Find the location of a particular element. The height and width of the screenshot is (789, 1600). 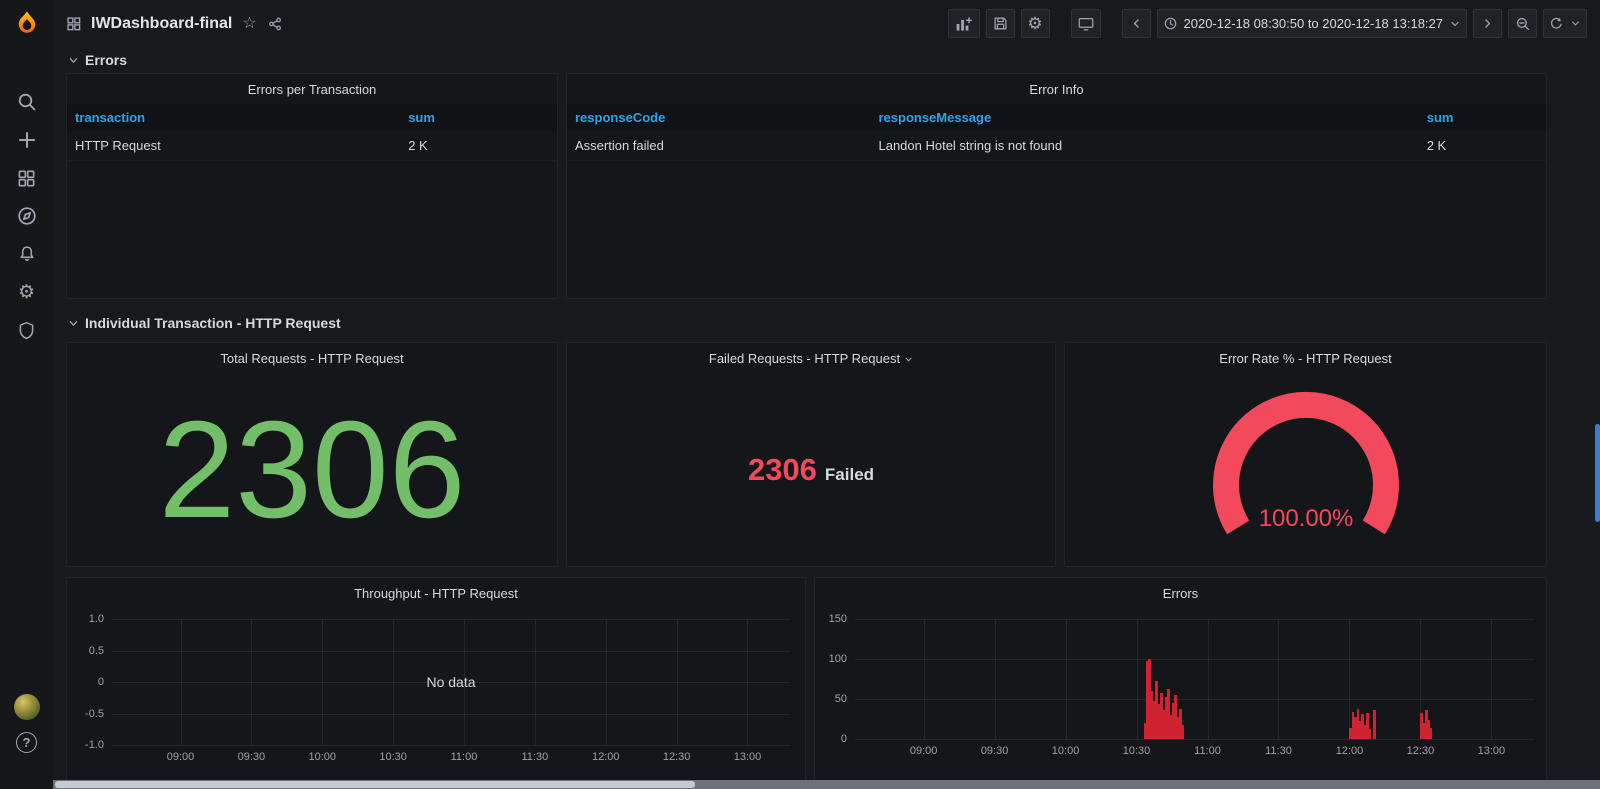

panel-title: Total Requests - HTTP Request is located at coordinates (312, 358).